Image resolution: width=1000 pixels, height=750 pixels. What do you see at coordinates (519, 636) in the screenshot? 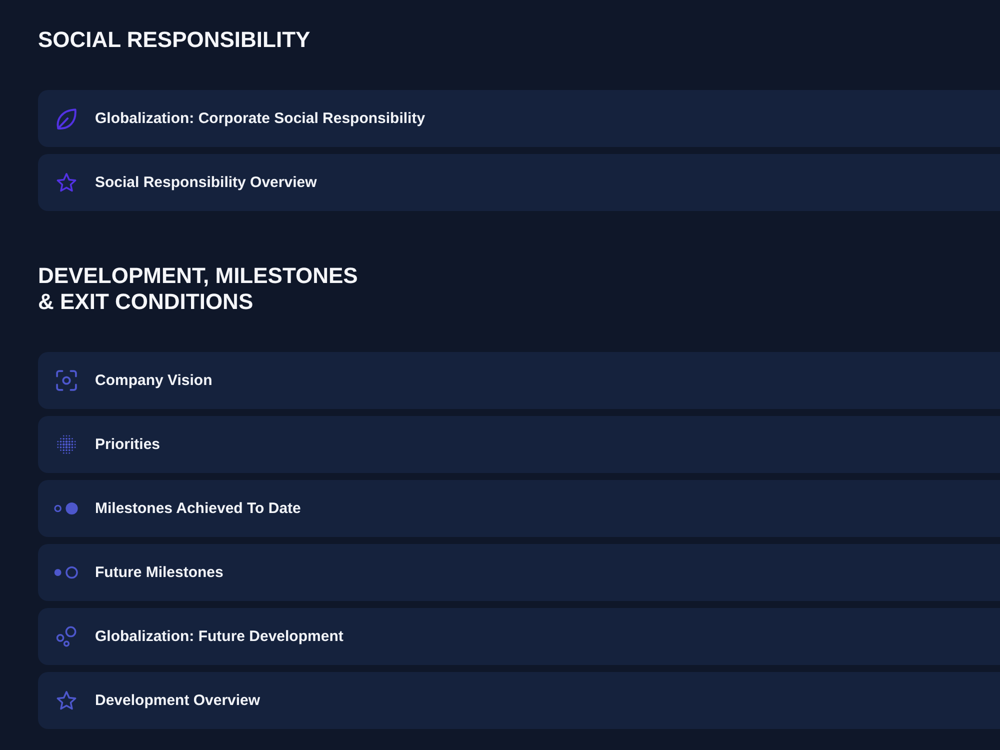
I see `topic-card: Globalization: Future Development` at bounding box center [519, 636].